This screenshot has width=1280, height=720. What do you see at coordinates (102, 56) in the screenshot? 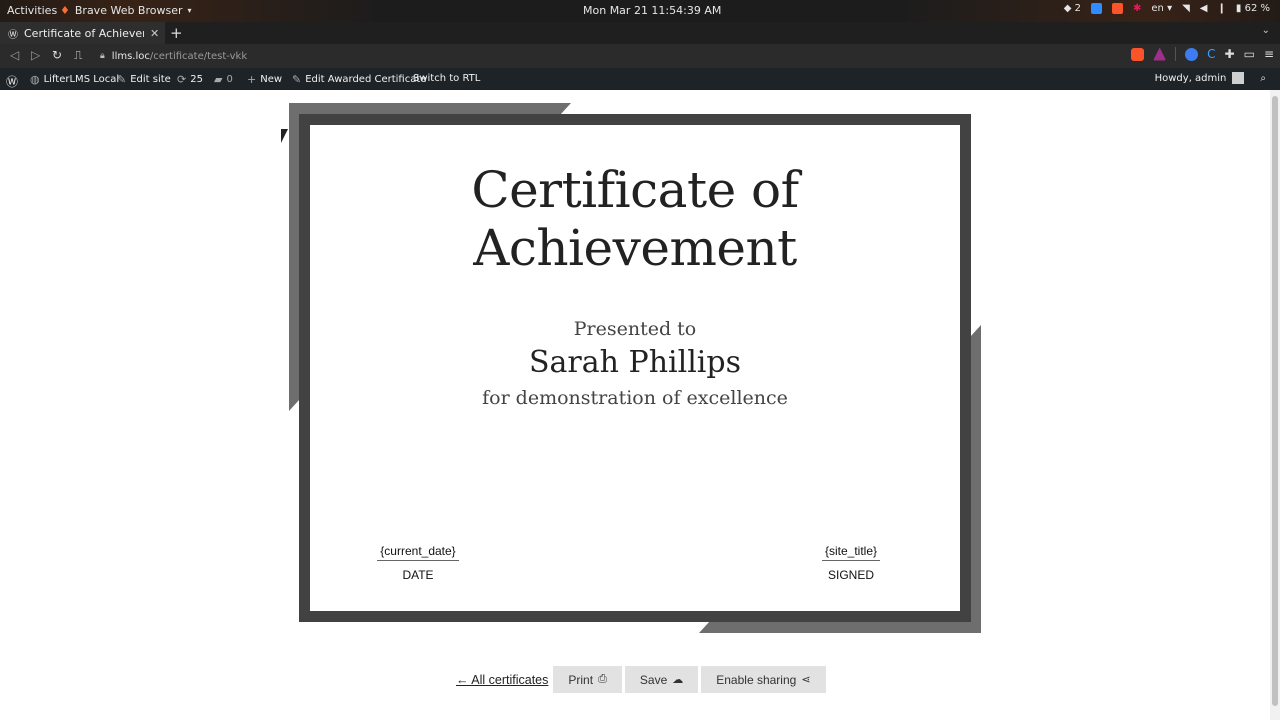
I see `lock-icon: 🔒︎` at bounding box center [102, 56].